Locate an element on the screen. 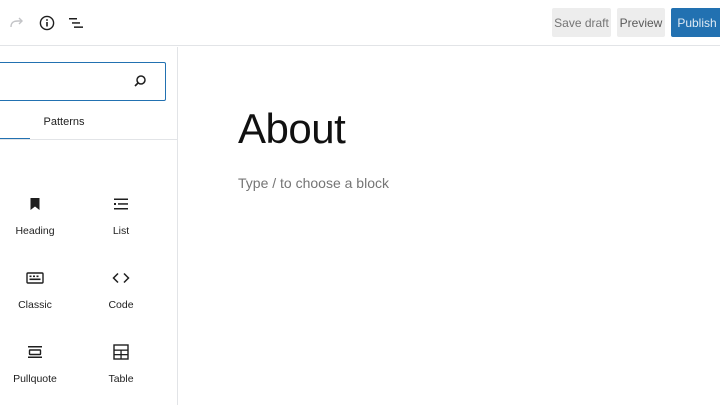  list-view-icon is located at coordinates (76, 23).